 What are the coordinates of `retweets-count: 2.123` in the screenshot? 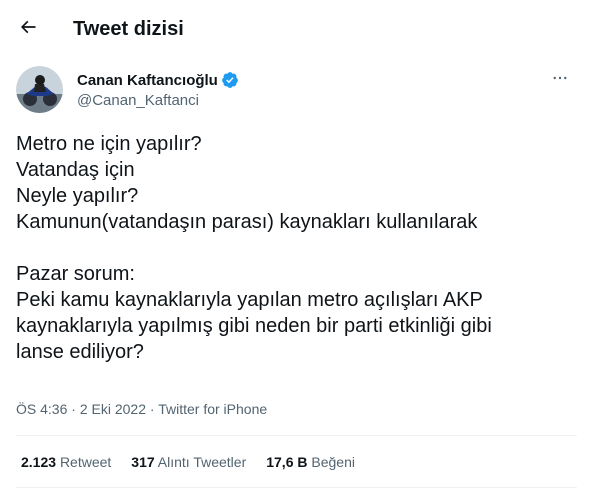 It's located at (39, 462).